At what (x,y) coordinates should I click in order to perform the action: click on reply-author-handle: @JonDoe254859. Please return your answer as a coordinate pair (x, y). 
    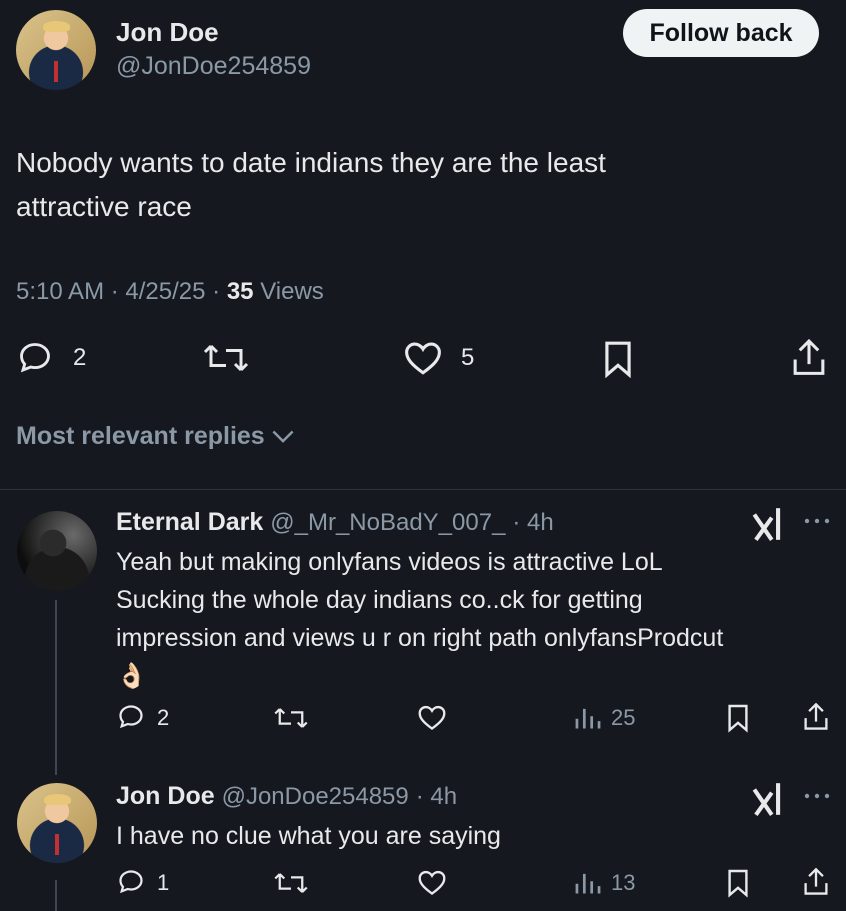
    Looking at the image, I should click on (315, 796).